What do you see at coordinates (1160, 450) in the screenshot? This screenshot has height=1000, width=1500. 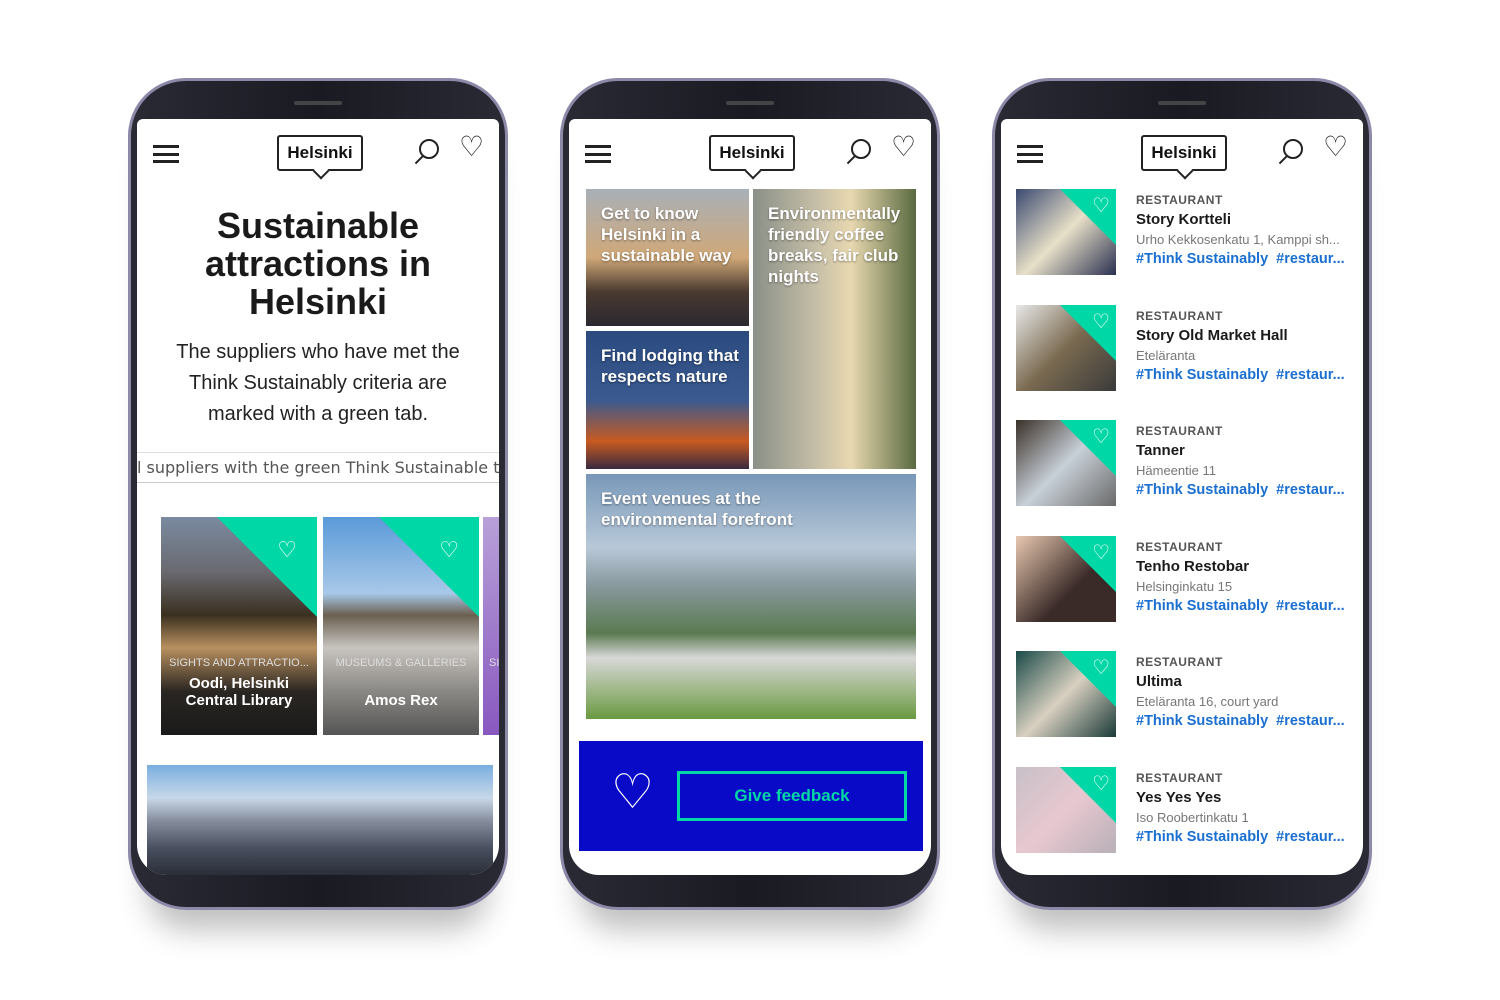 I see `item-name: Tanner` at bounding box center [1160, 450].